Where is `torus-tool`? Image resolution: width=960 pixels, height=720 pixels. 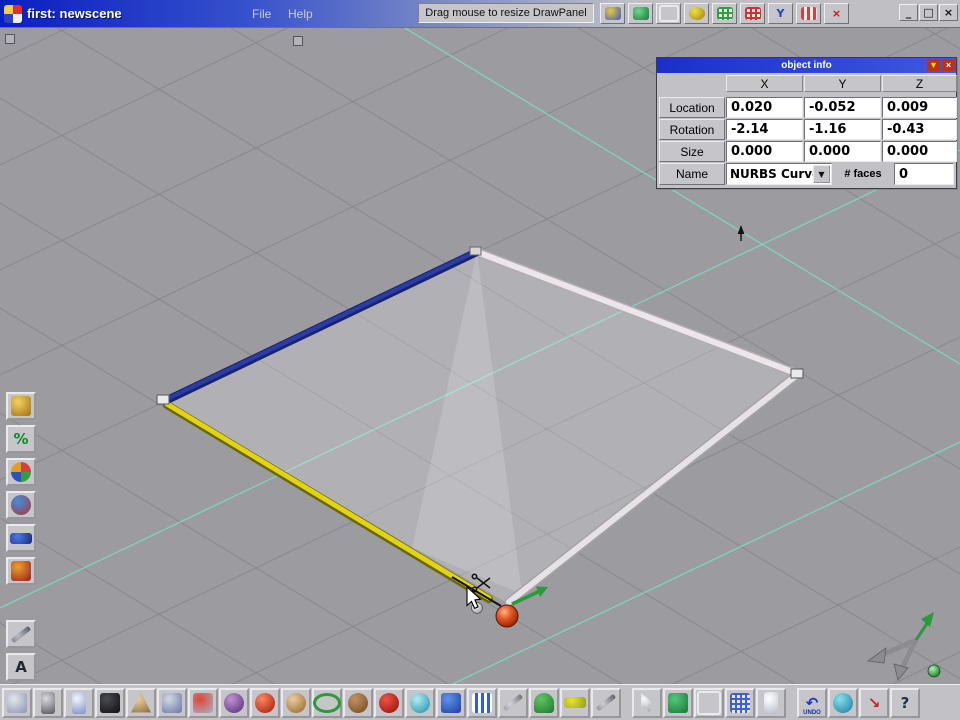 torus-tool is located at coordinates (296, 702).